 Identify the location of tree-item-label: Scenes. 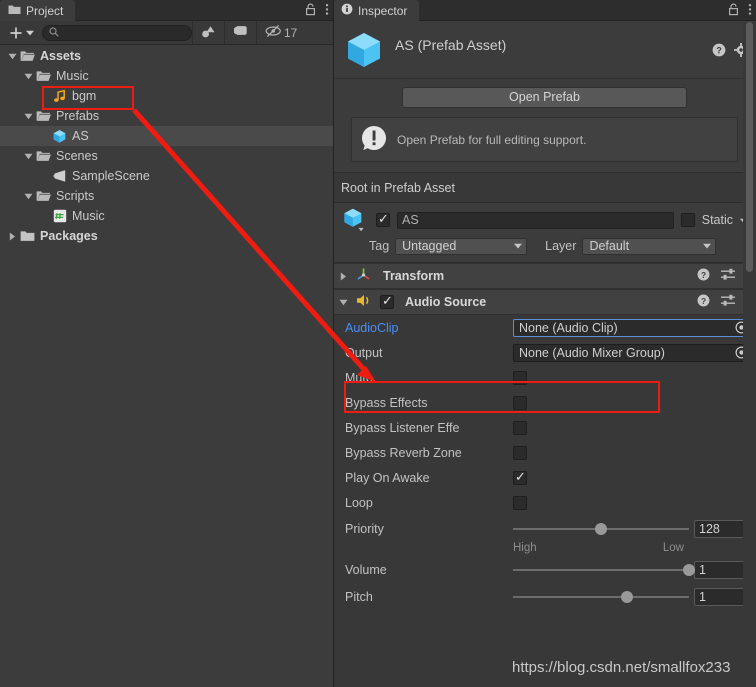
(77, 156).